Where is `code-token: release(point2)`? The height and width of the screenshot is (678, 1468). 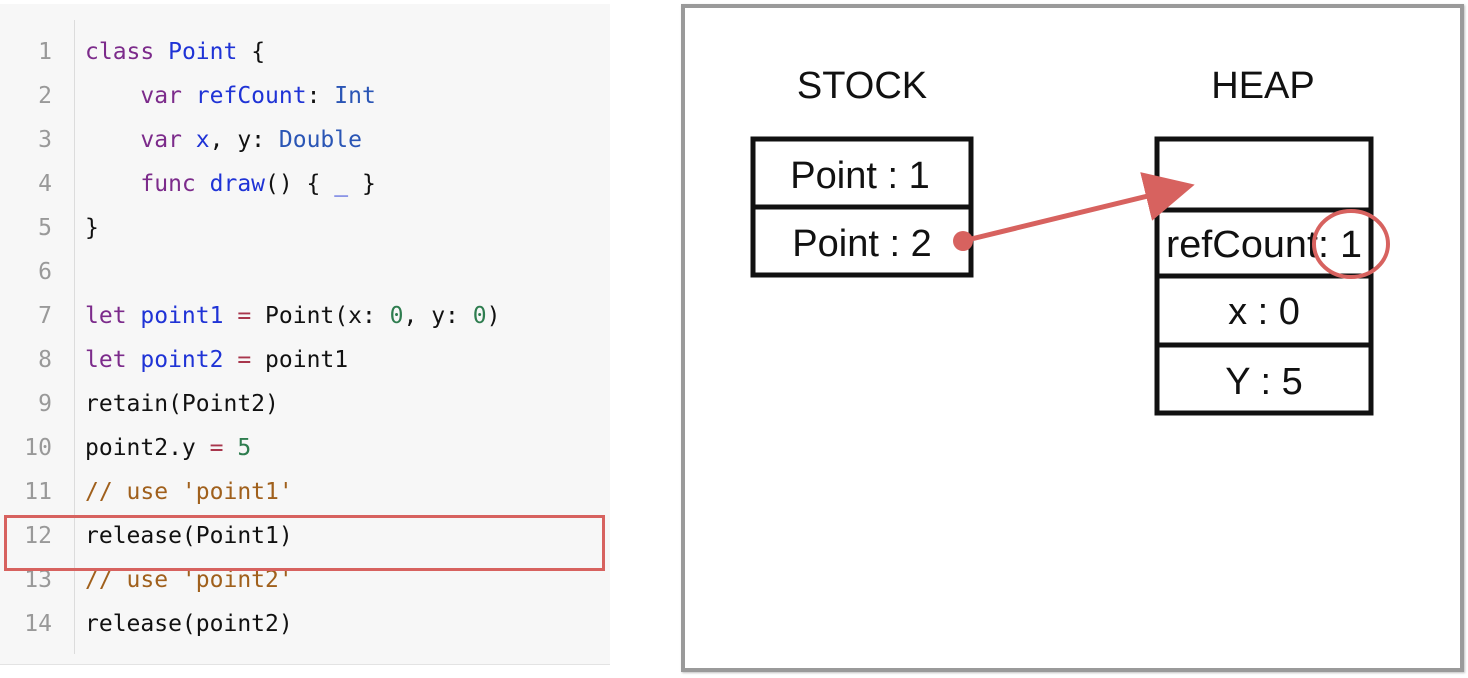 code-token: release(point2) is located at coordinates (189, 624).